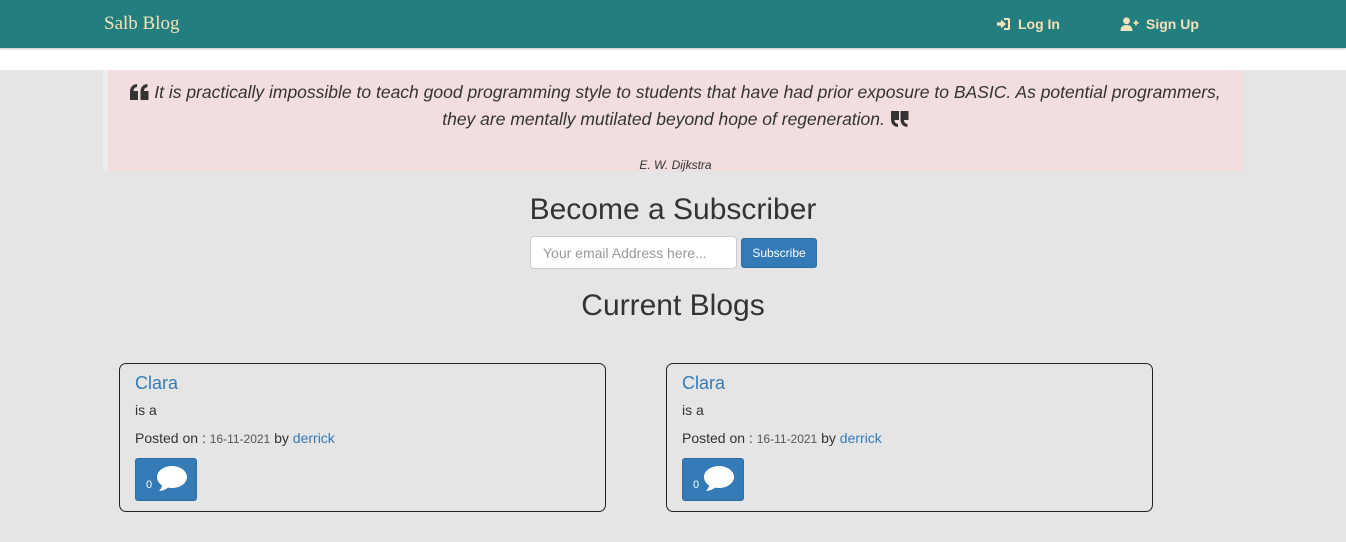 This screenshot has height=542, width=1346. What do you see at coordinates (1172, 24) in the screenshot?
I see `signup-label: Sign Up` at bounding box center [1172, 24].